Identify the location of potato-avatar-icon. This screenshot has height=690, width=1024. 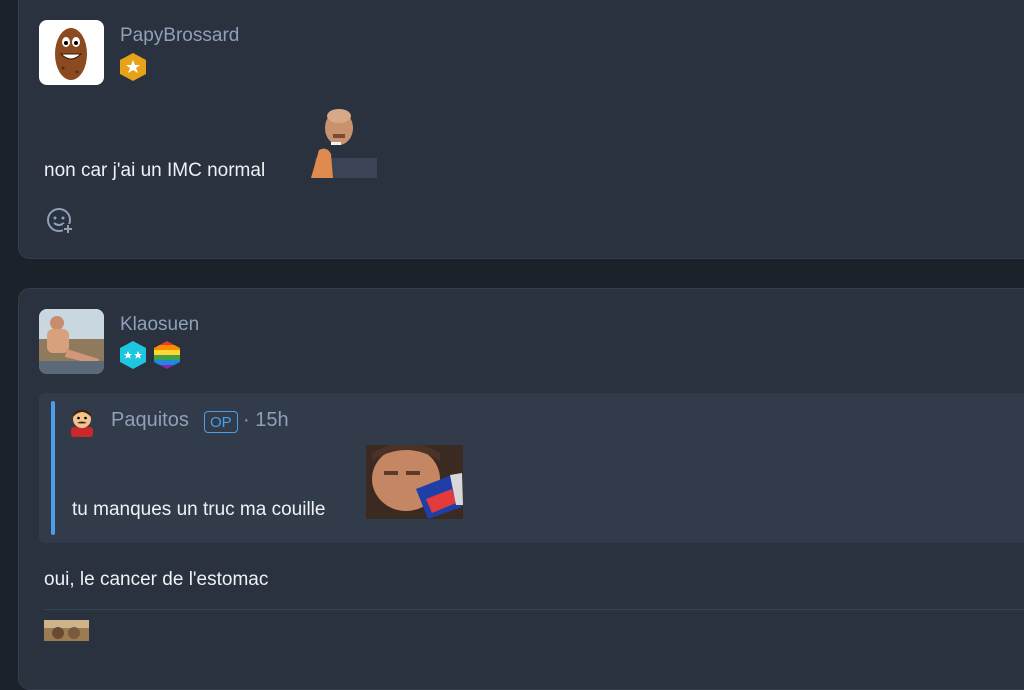
(71, 54).